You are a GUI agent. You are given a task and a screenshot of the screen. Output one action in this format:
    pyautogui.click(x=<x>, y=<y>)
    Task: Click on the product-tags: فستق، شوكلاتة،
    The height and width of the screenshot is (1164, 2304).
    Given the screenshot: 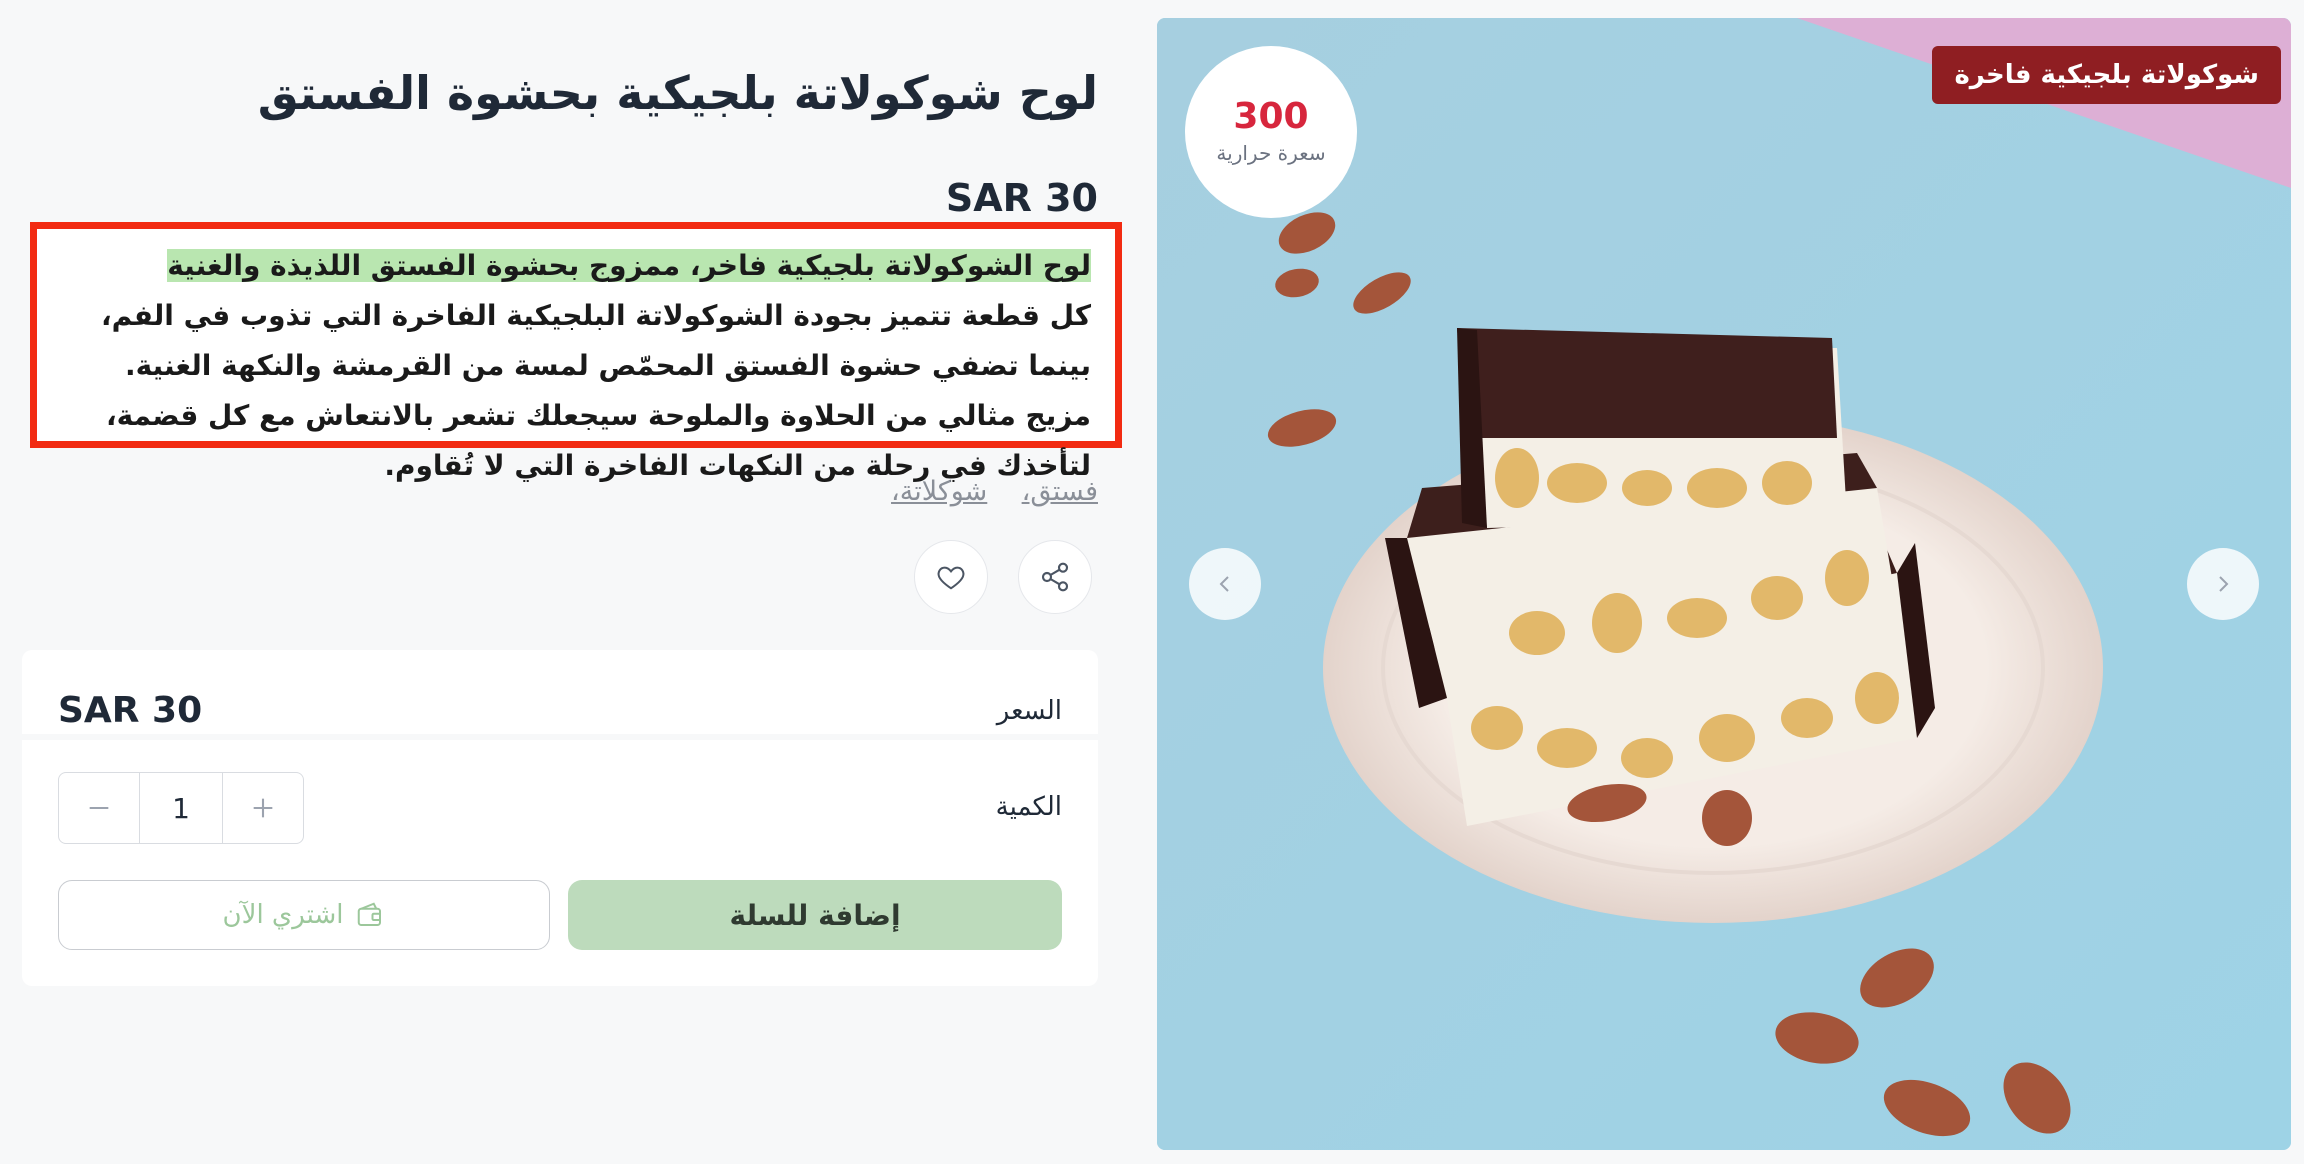 What is the action you would take?
    pyautogui.click(x=994, y=491)
    